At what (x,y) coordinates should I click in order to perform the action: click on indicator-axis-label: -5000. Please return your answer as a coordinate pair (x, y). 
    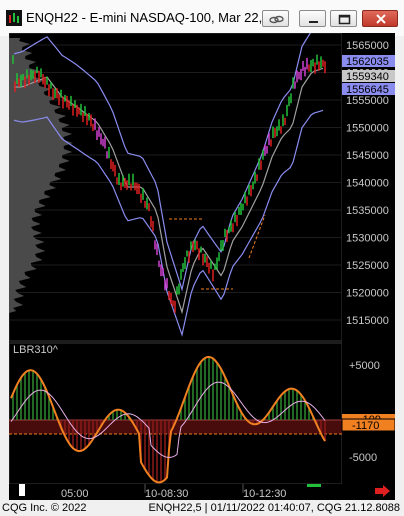
    Looking at the image, I should click on (363, 458).